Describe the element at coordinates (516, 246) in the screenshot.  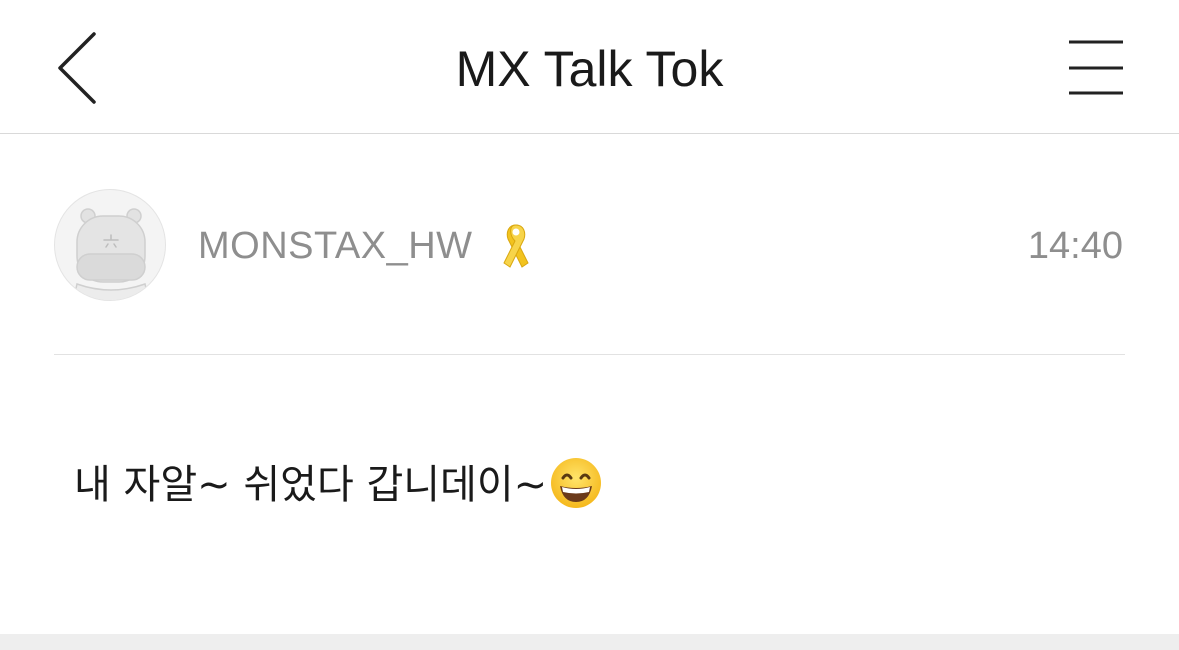
I see `yellow-ribbon-icon` at that location.